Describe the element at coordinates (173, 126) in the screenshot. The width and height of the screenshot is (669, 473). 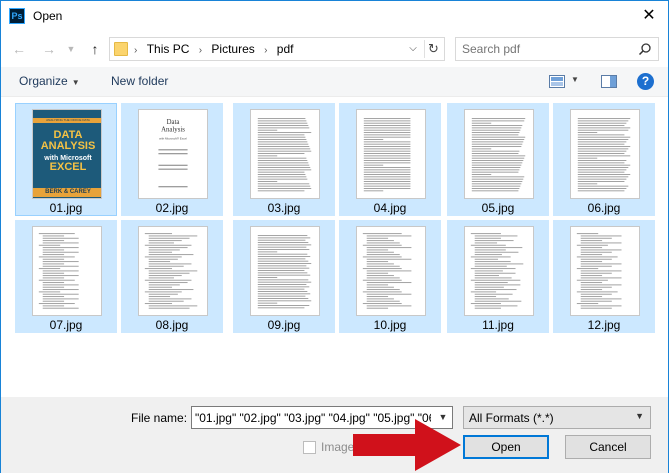
I see `title-page-text: Data Analysis` at that location.